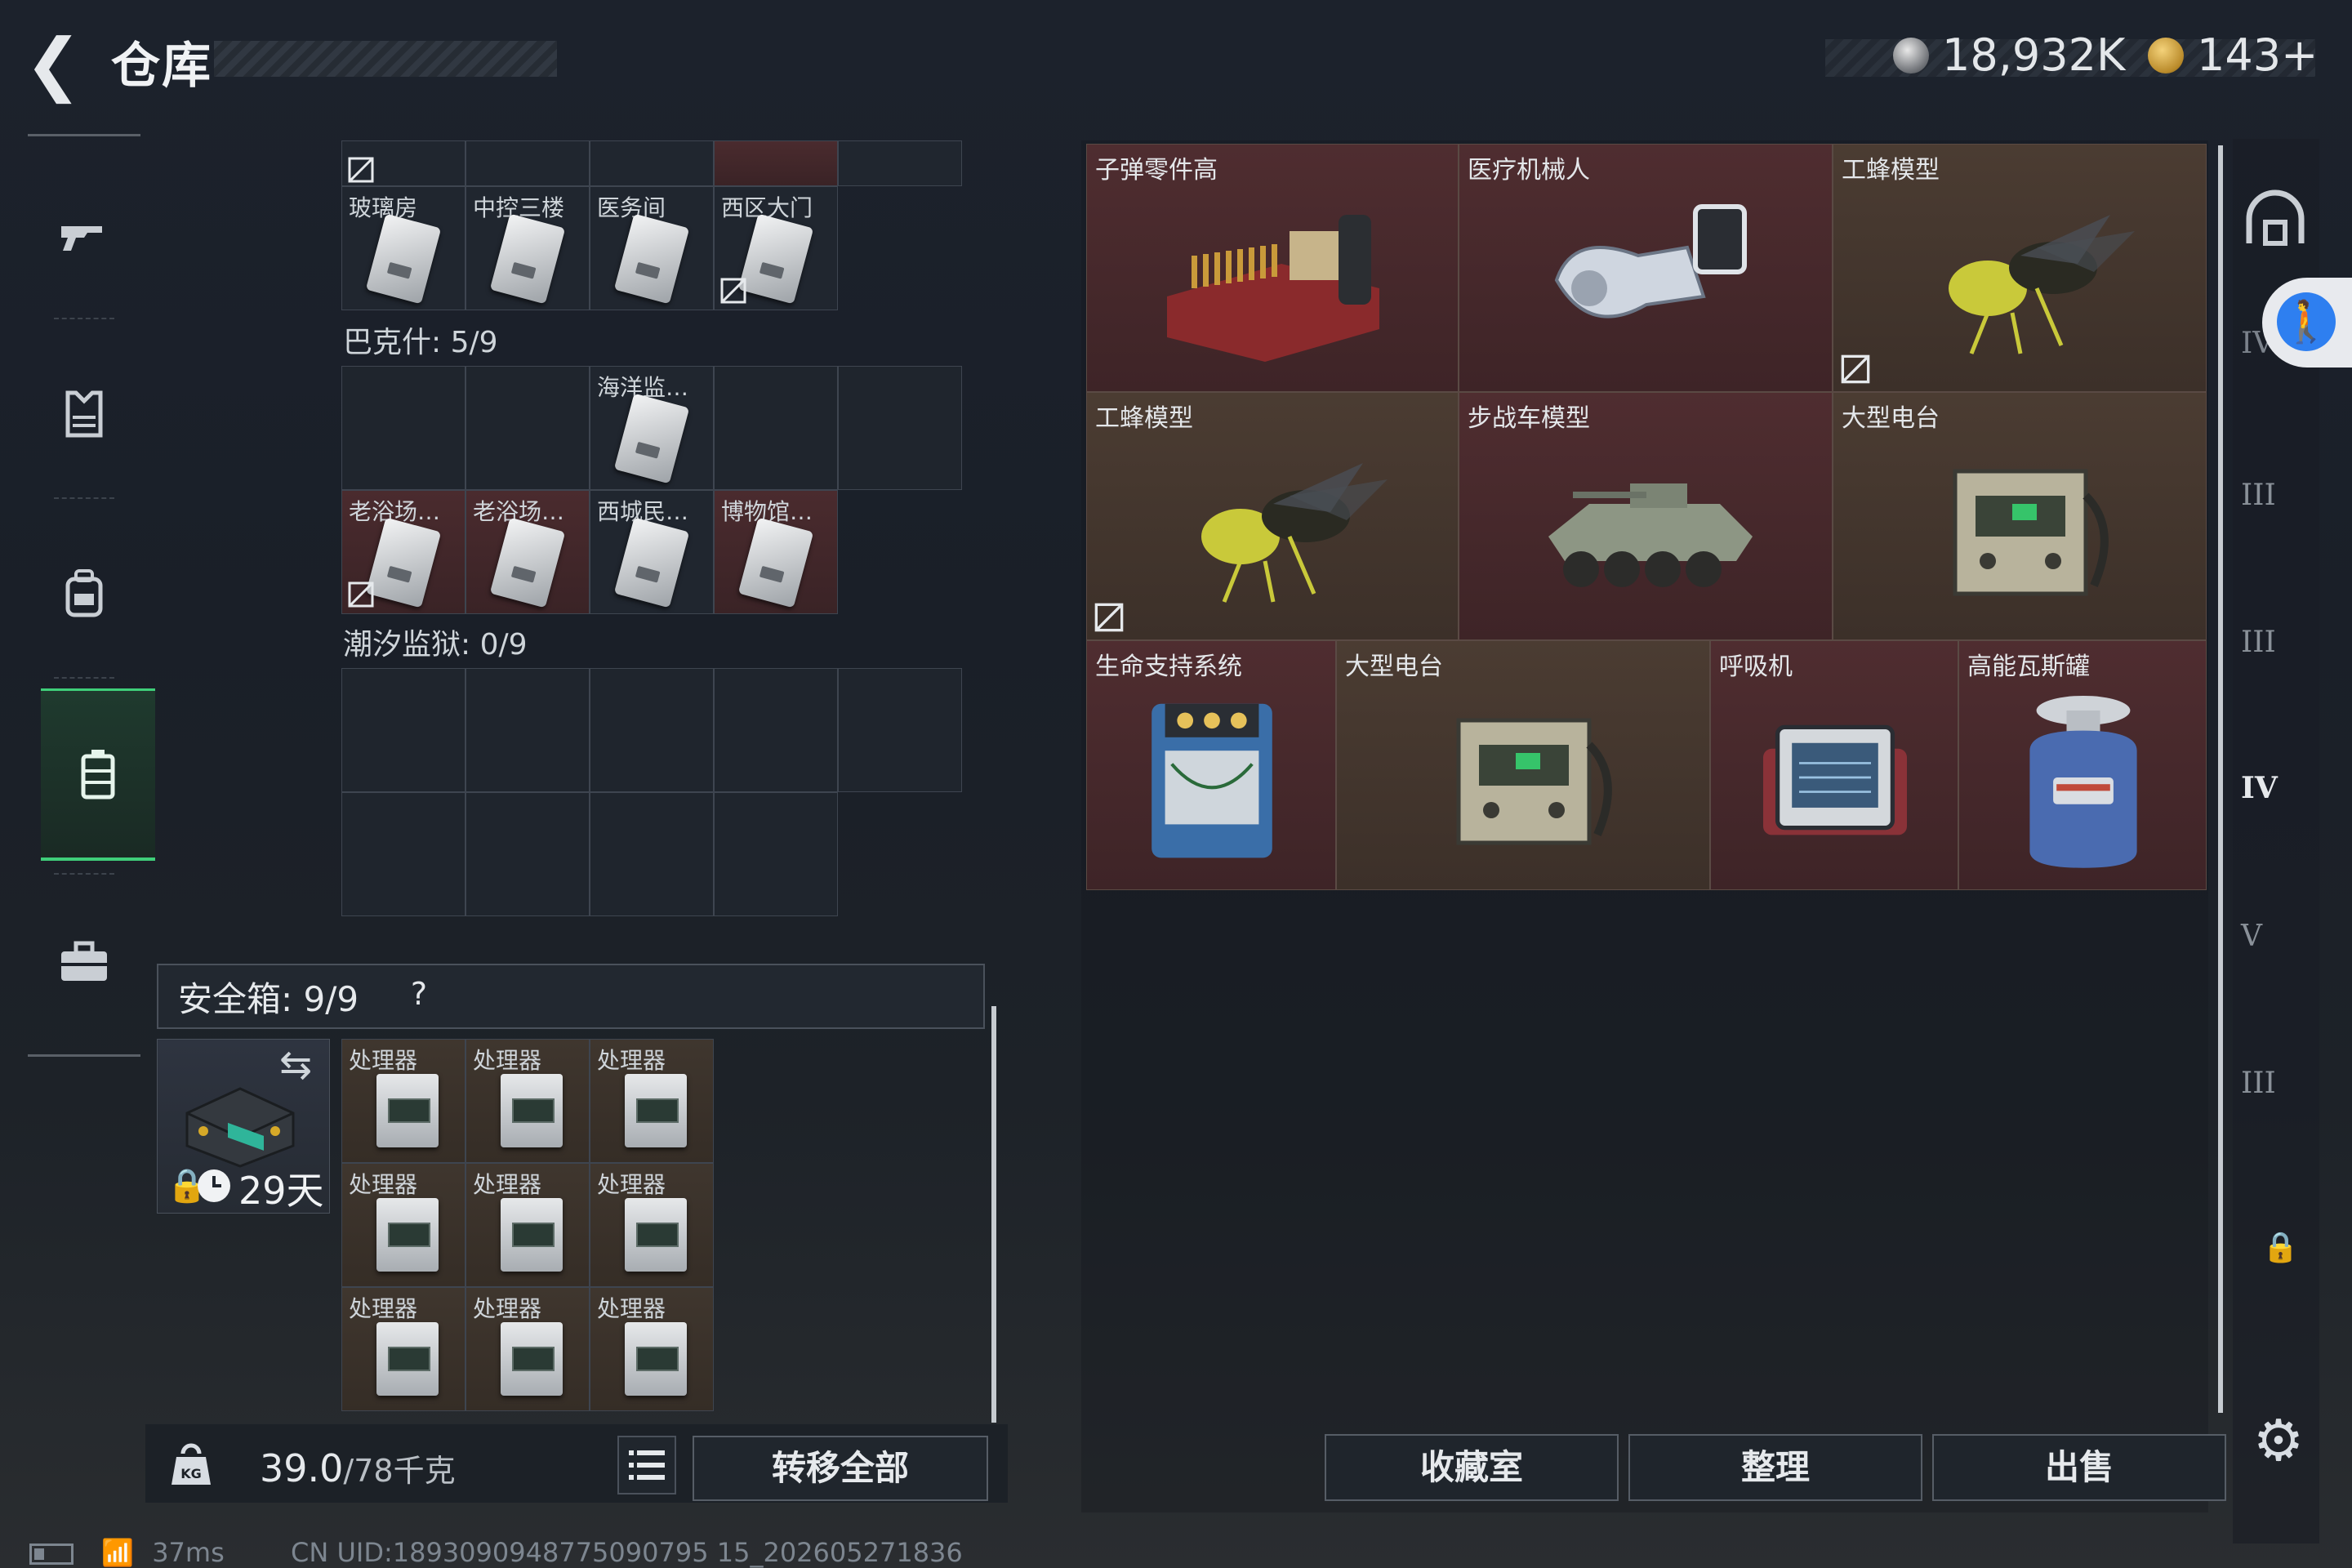 Image resolution: width=2352 pixels, height=1568 pixels. I want to click on item-label: 呼吸机, so click(1756, 667).